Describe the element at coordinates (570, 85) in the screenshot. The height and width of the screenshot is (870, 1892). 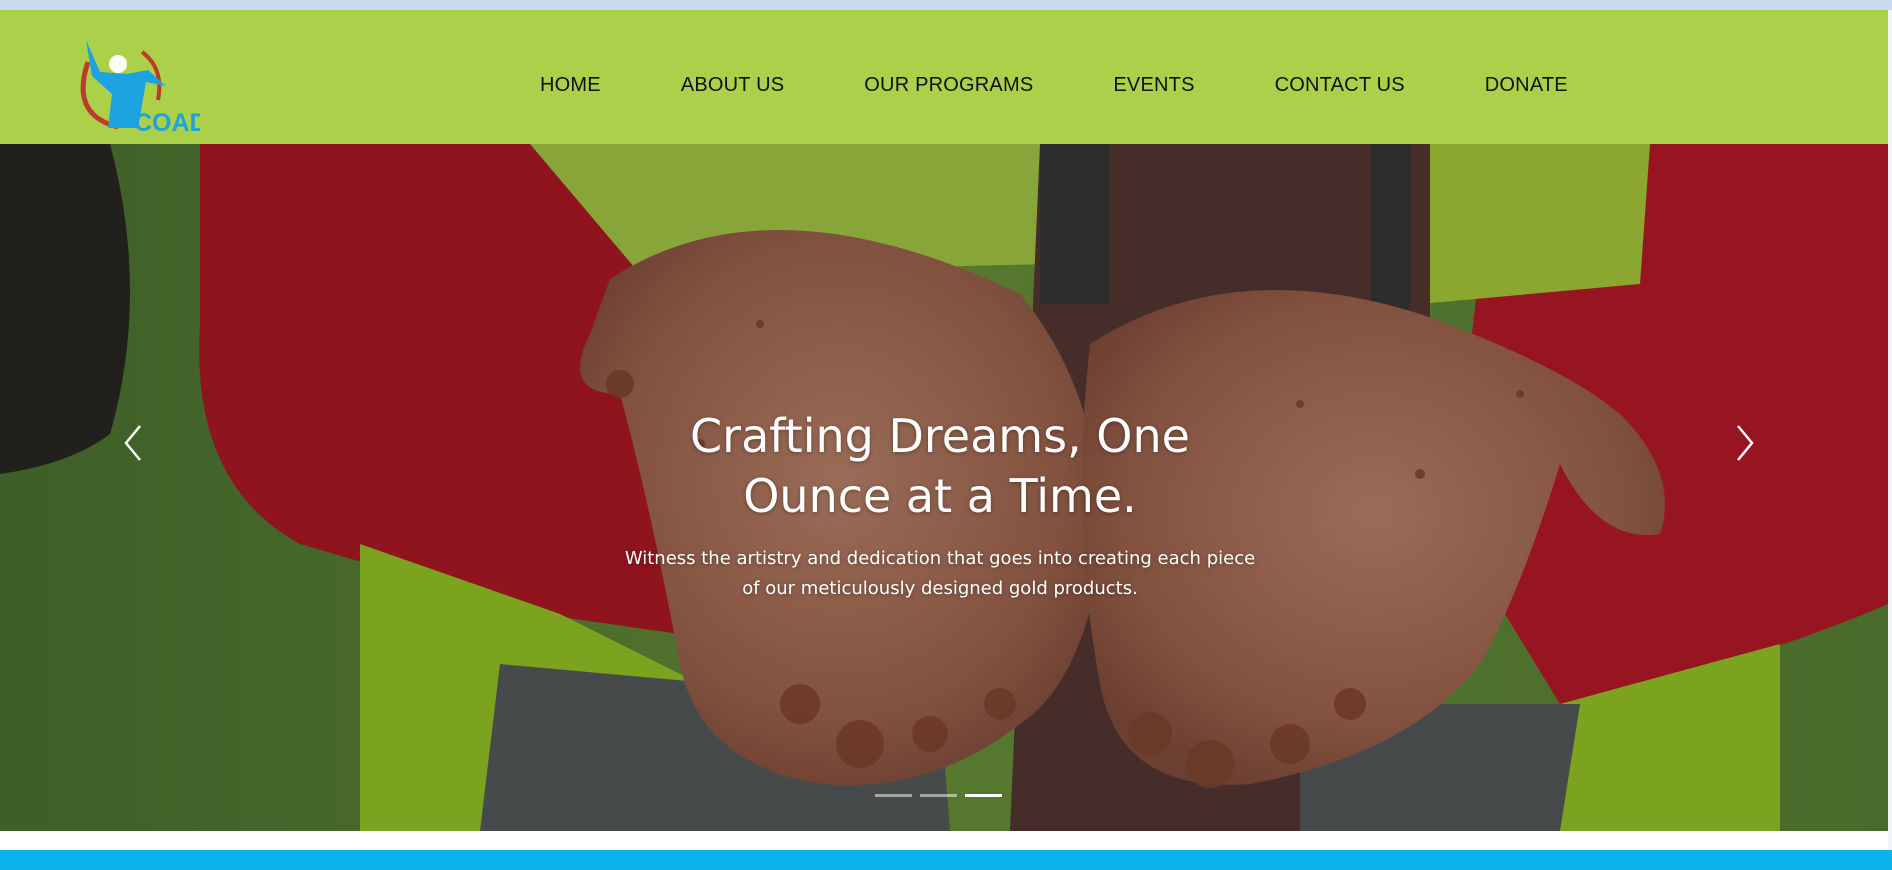
I see `nav-home: HOME` at that location.